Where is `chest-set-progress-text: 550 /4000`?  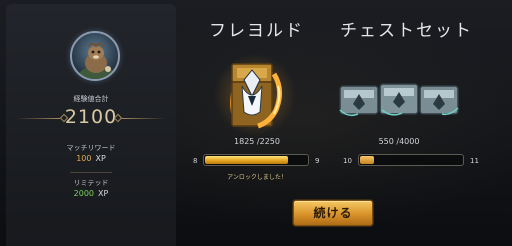 chest-set-progress-text: 550 /4000 is located at coordinates (399, 141).